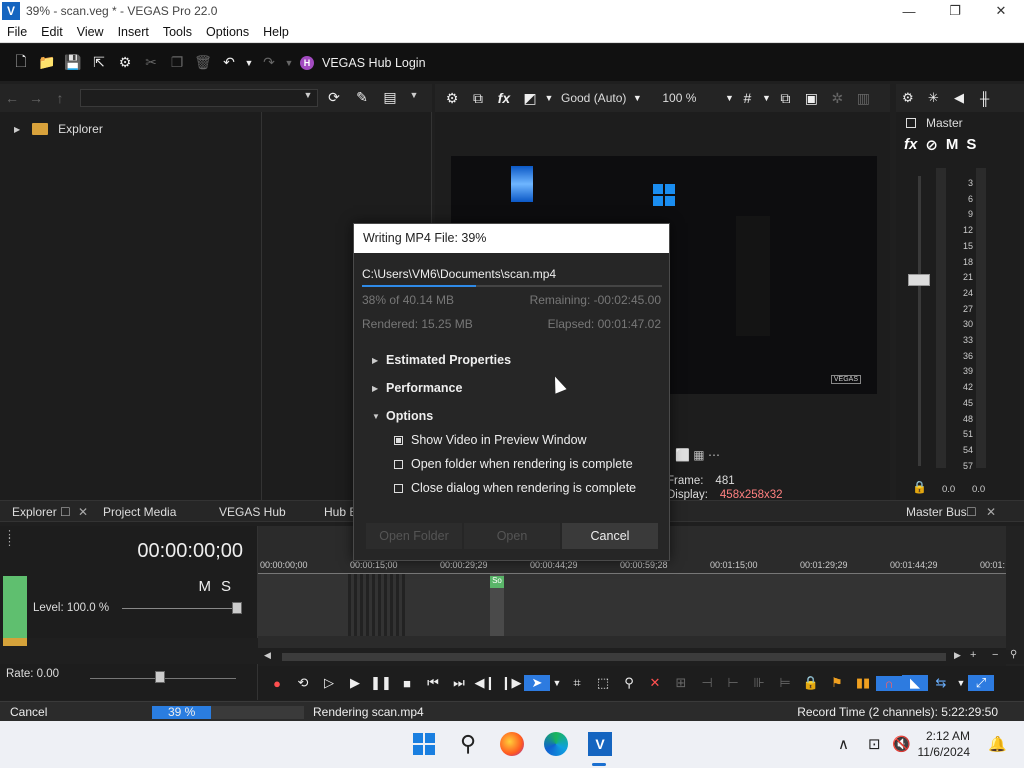 Image resolution: width=1024 pixels, height=768 pixels. I want to click on fader-lock-icon: 🔒, so click(919, 487).